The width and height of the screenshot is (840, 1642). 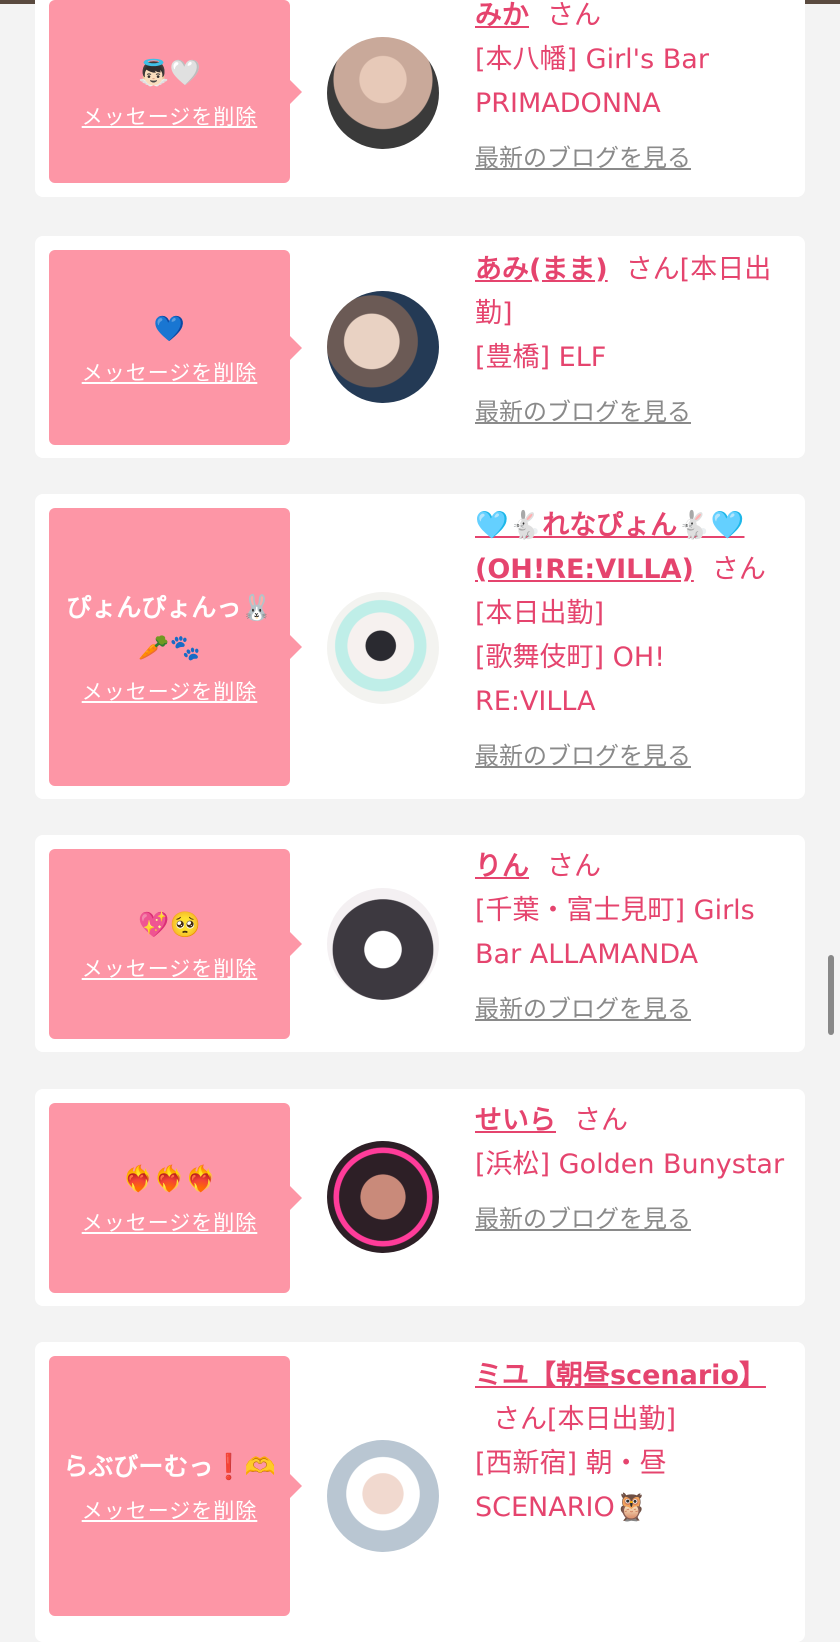 What do you see at coordinates (571, 1485) in the screenshot?
I see `shop-name: [西新宿] 朝・昼SCENARIO🦉` at bounding box center [571, 1485].